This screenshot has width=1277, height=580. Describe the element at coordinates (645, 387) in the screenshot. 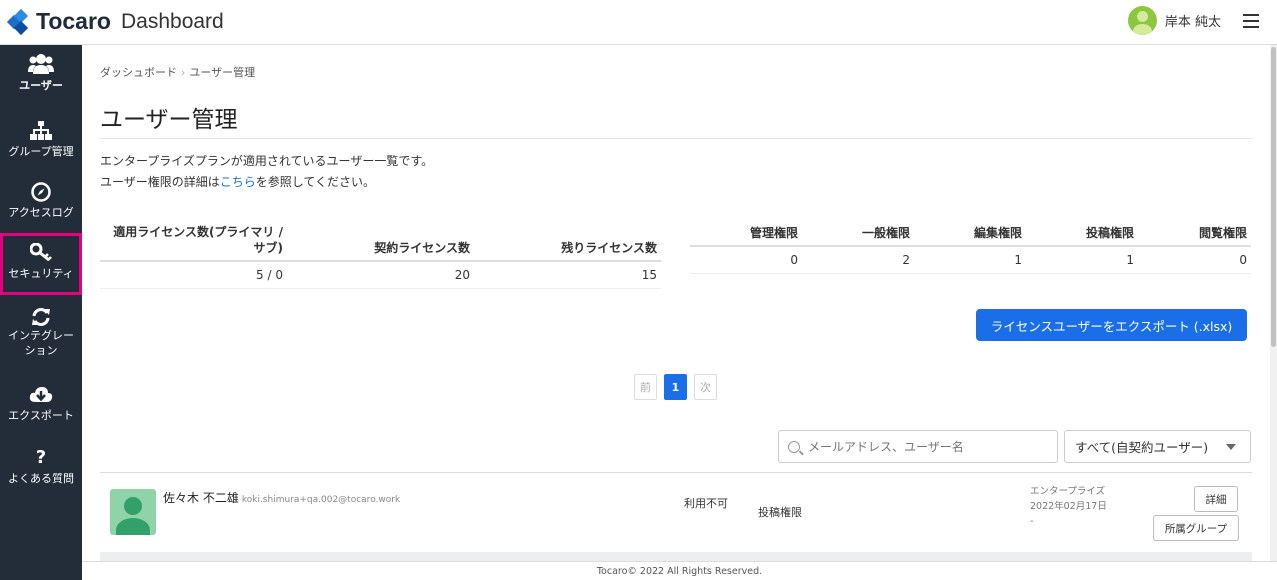

I see `pager-prev-button: 前` at that location.